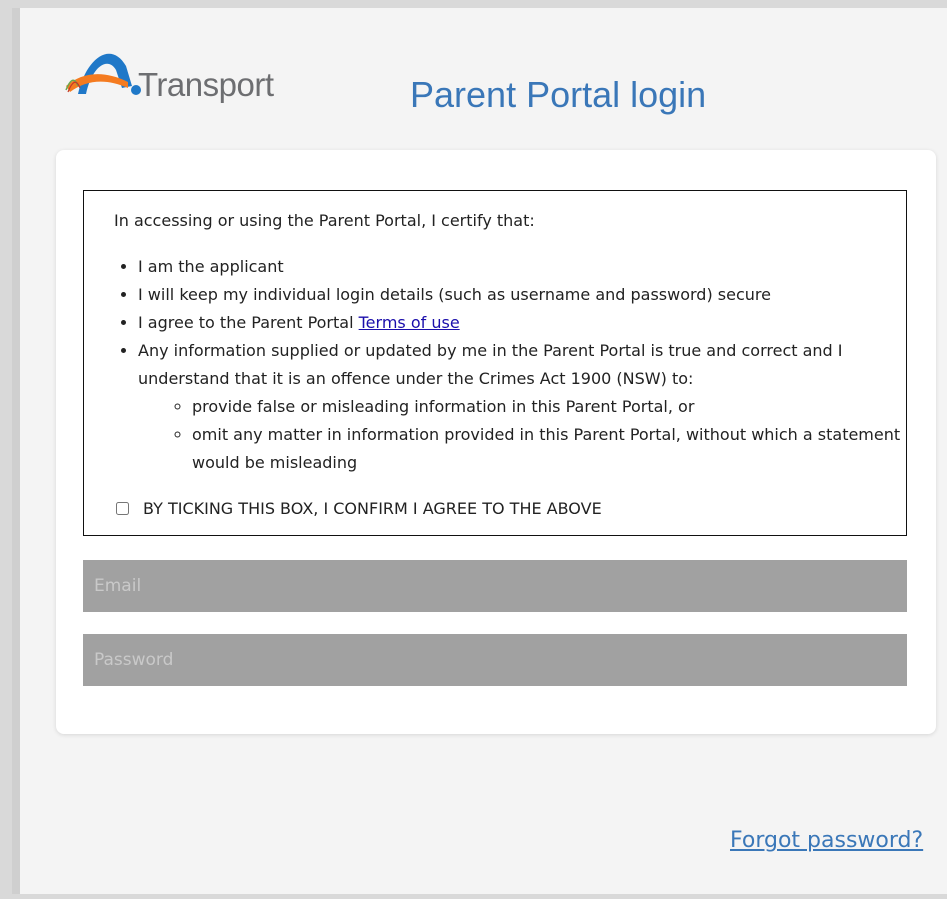  Describe the element at coordinates (211, 266) in the screenshot. I see `terms-item-text: I am the applicant` at that location.